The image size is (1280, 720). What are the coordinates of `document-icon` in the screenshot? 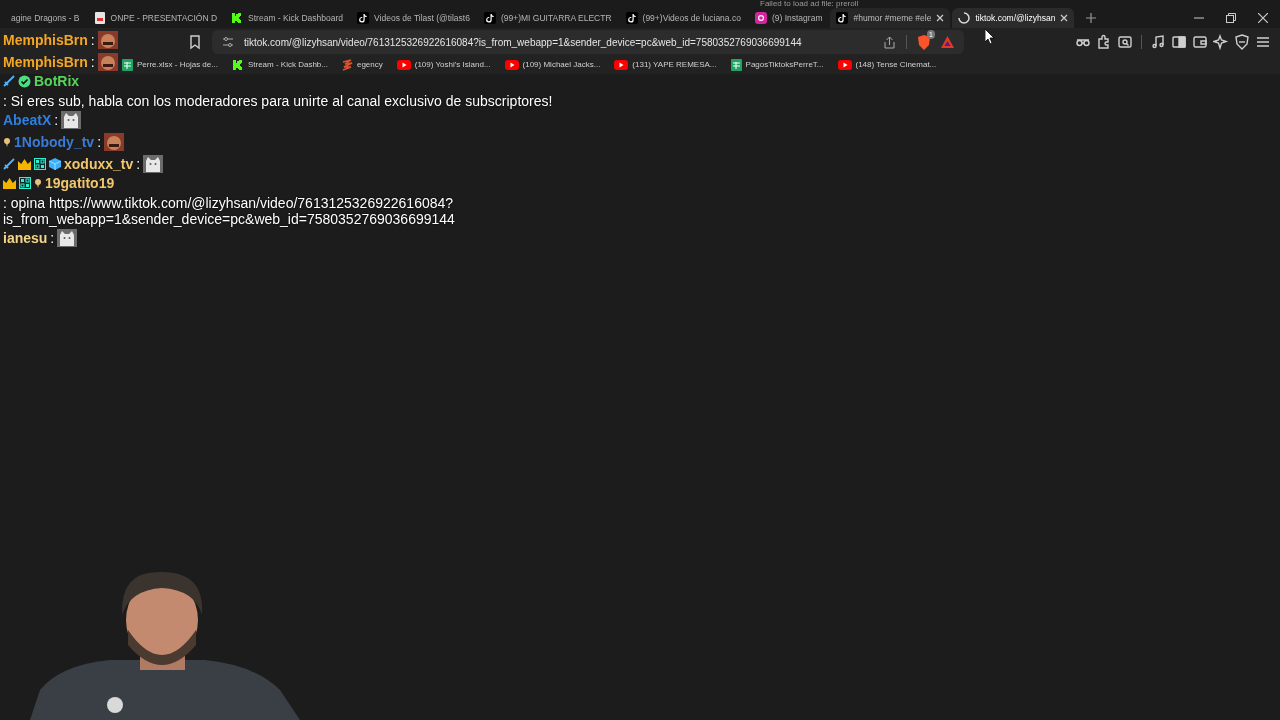 It's located at (99, 18).